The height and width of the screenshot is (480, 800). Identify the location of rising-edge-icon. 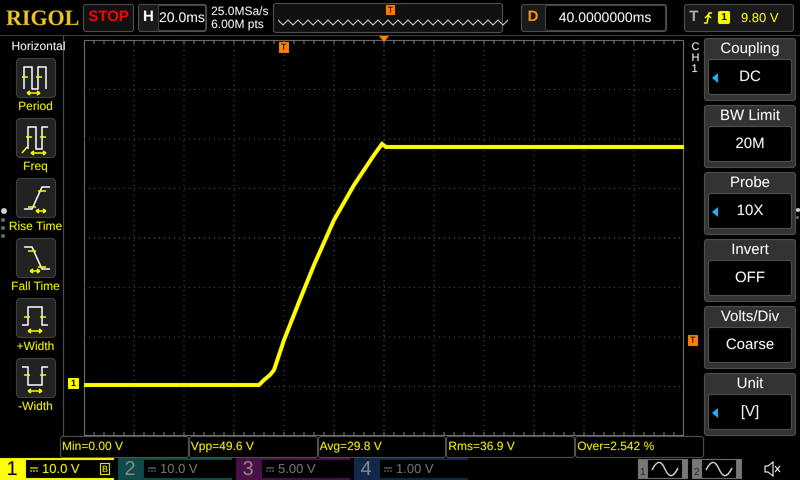
(708, 17).